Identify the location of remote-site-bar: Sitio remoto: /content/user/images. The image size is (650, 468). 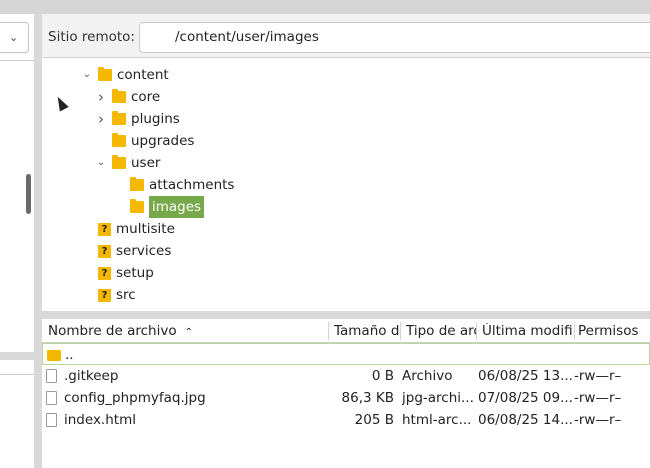
(346, 36).